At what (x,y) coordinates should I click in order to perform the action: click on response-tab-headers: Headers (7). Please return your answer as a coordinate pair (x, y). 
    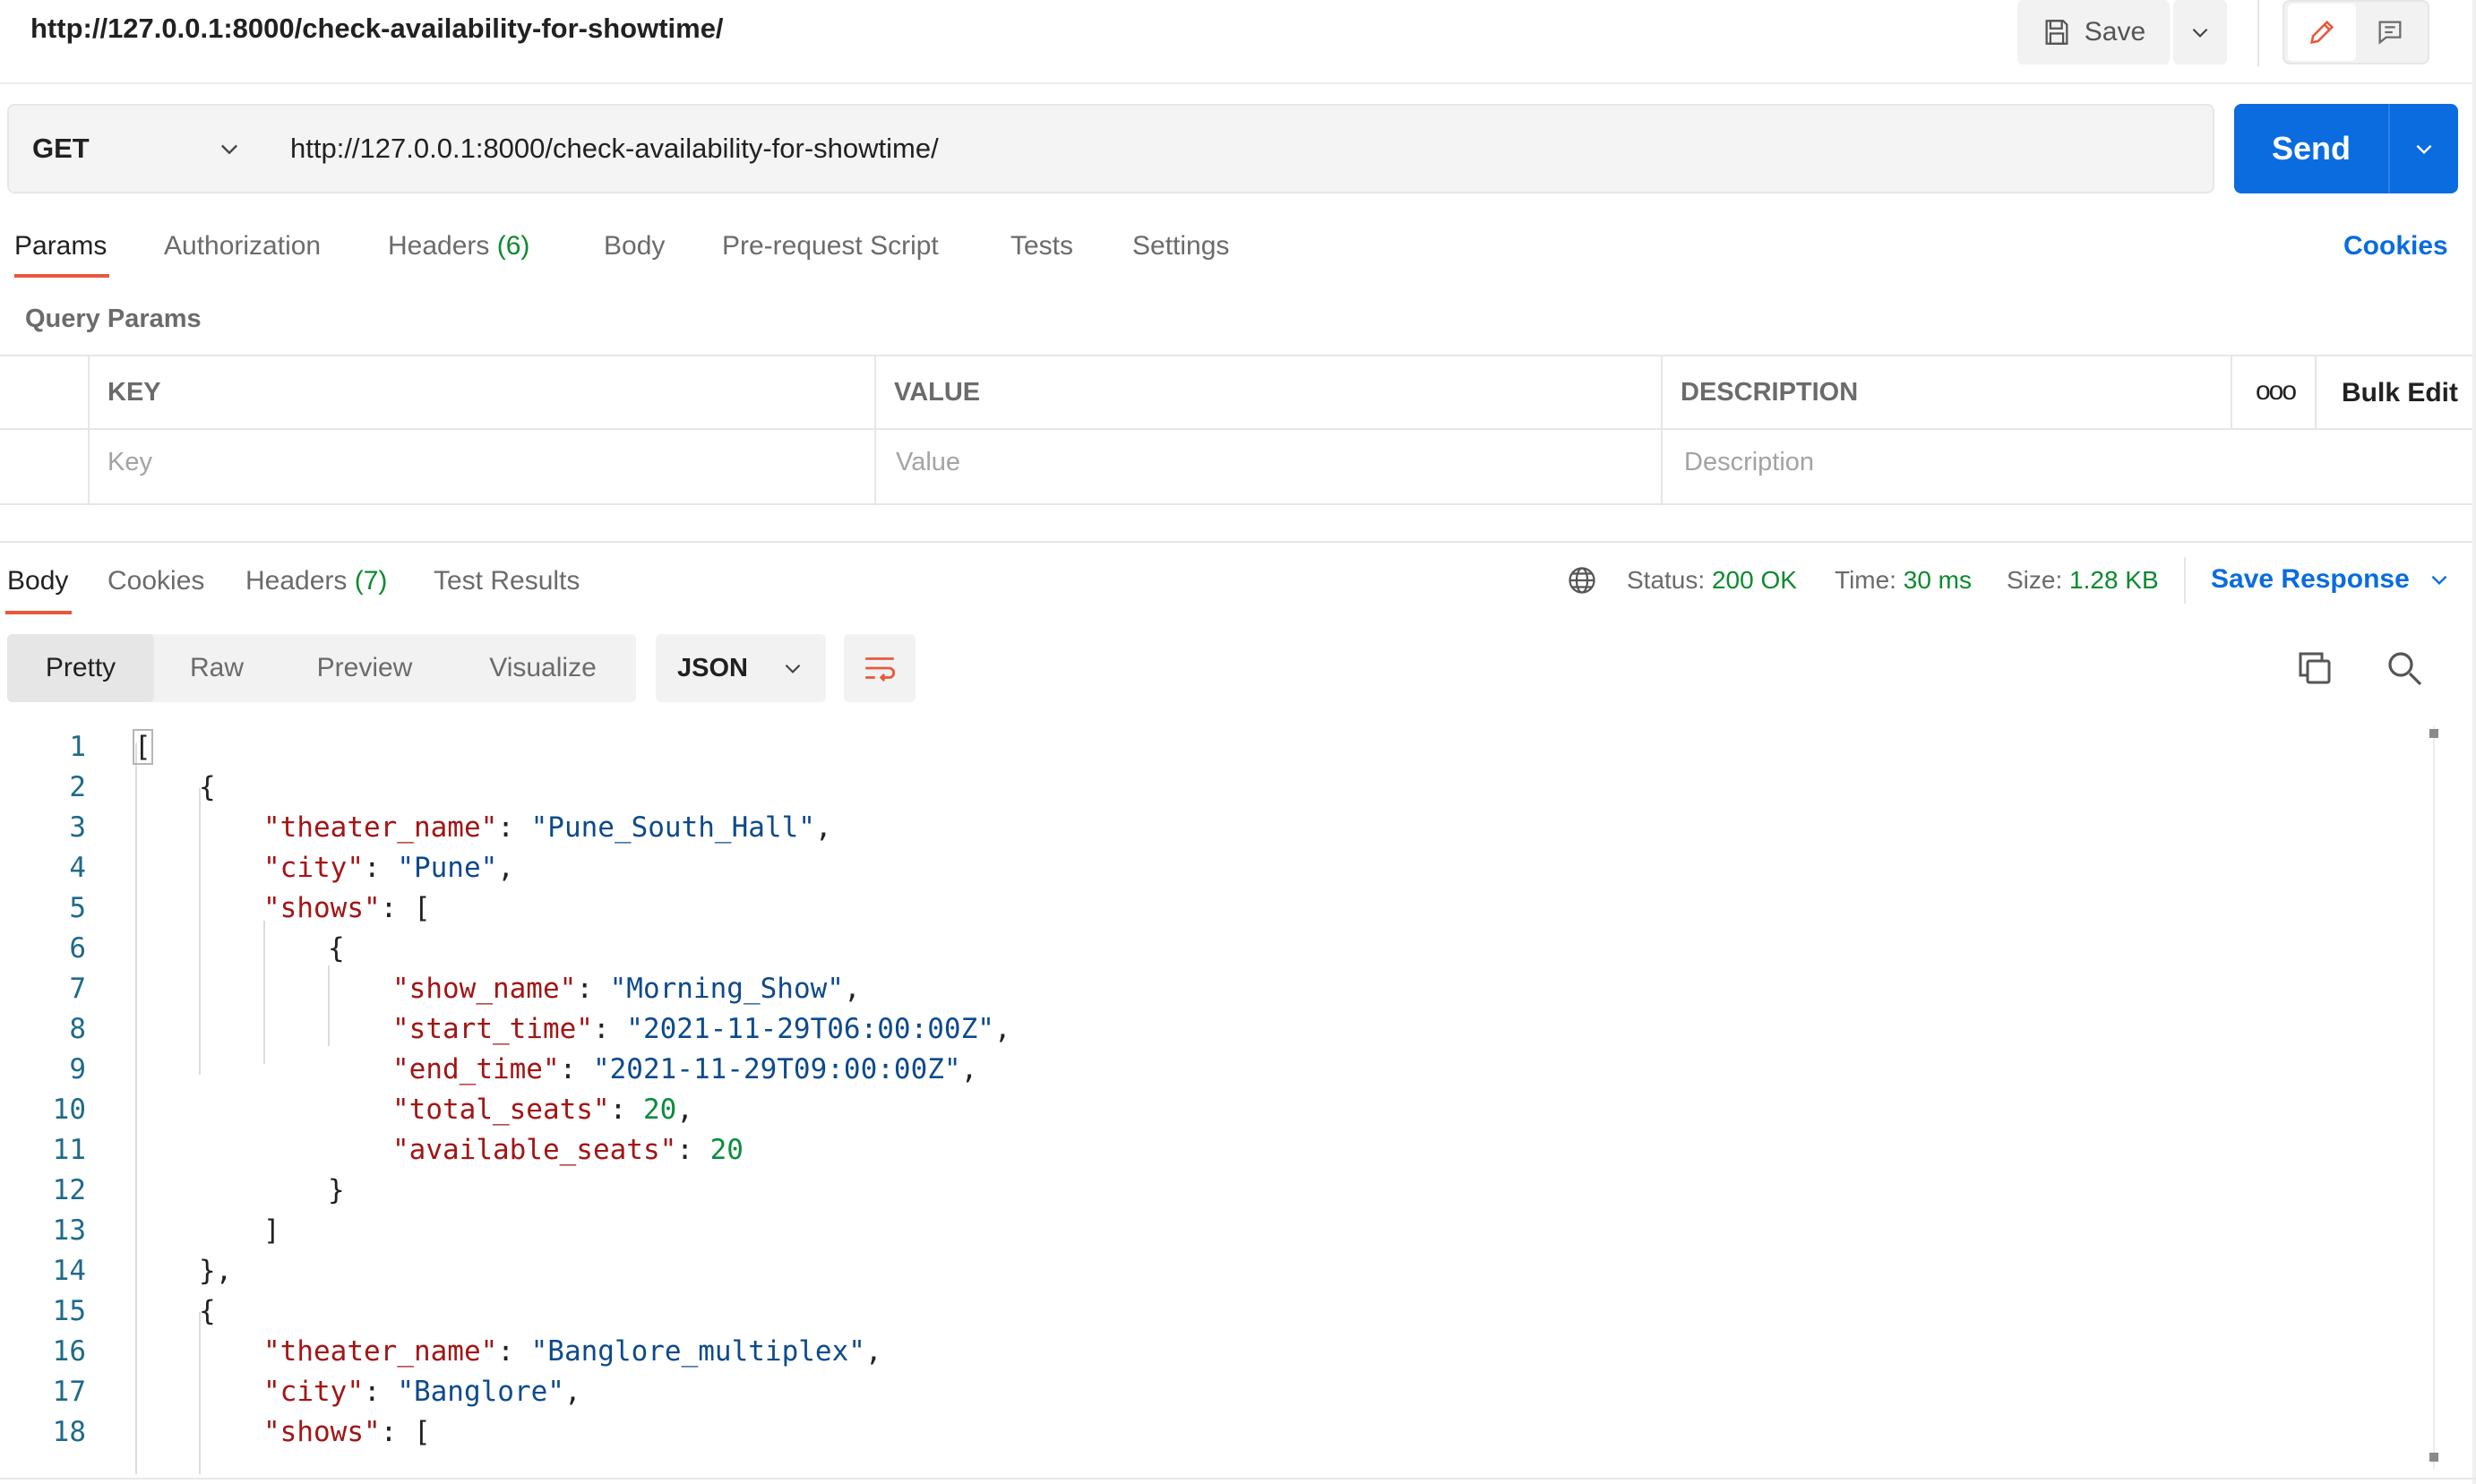
    Looking at the image, I should click on (316, 581).